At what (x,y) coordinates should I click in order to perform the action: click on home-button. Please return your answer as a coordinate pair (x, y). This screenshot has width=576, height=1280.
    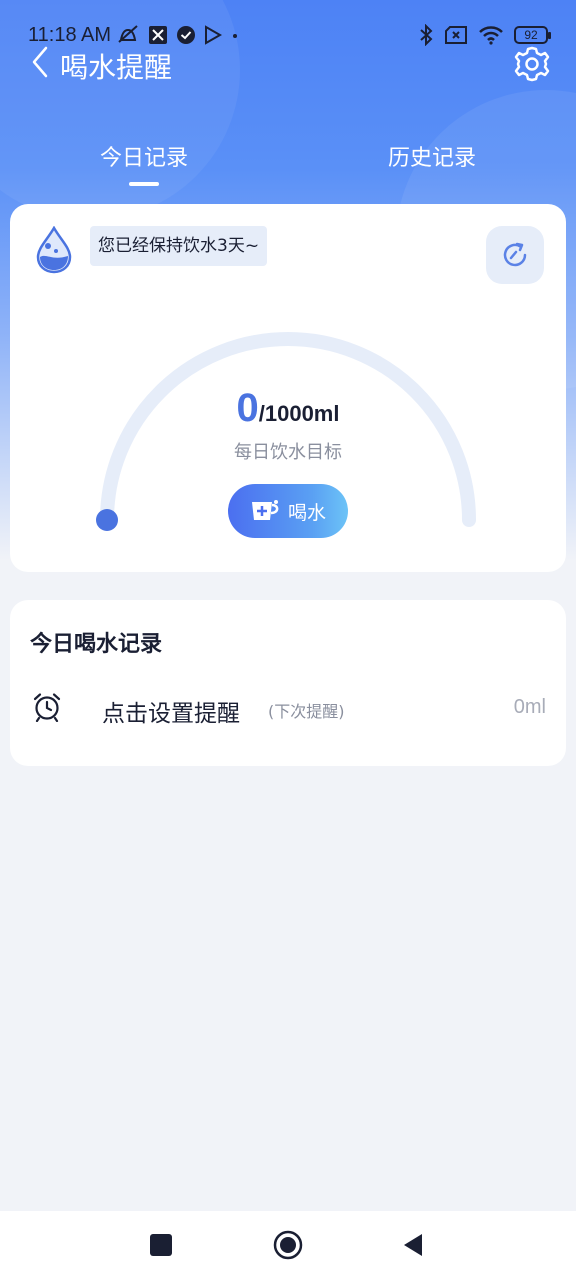
    Looking at the image, I should click on (288, 1245).